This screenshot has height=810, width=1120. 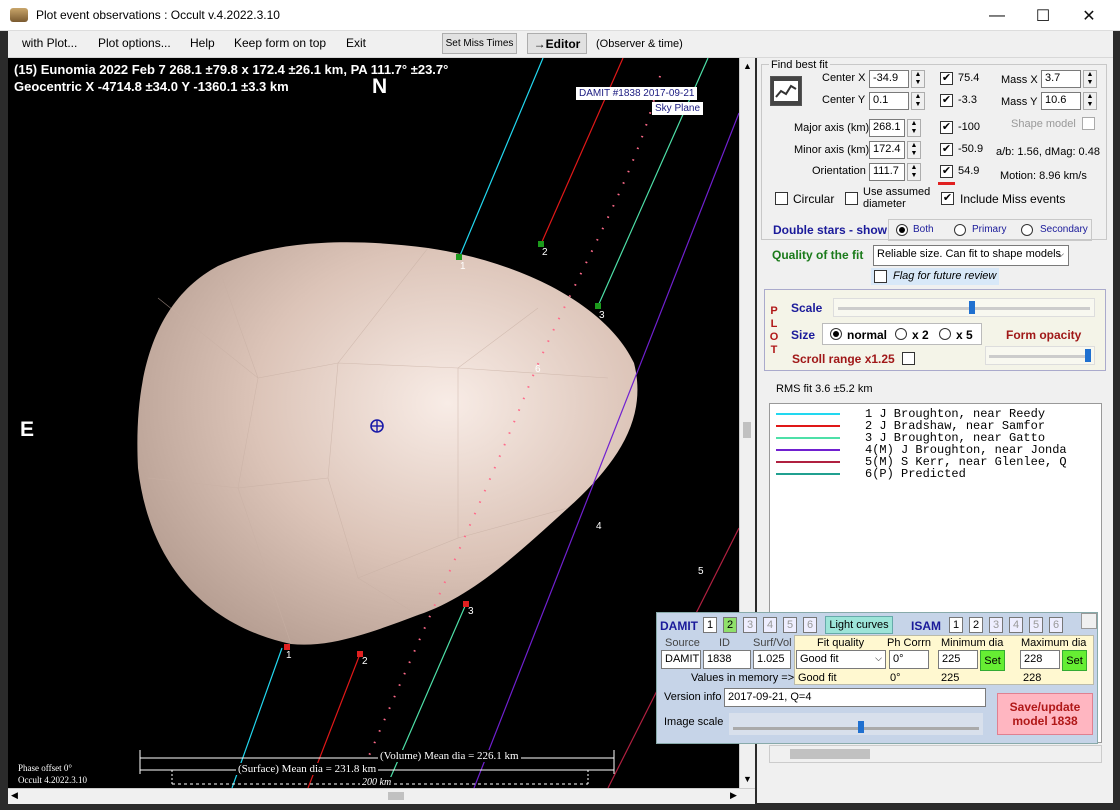 What do you see at coordinates (1043, 15) in the screenshot?
I see `maximize-icon: ☐` at bounding box center [1043, 15].